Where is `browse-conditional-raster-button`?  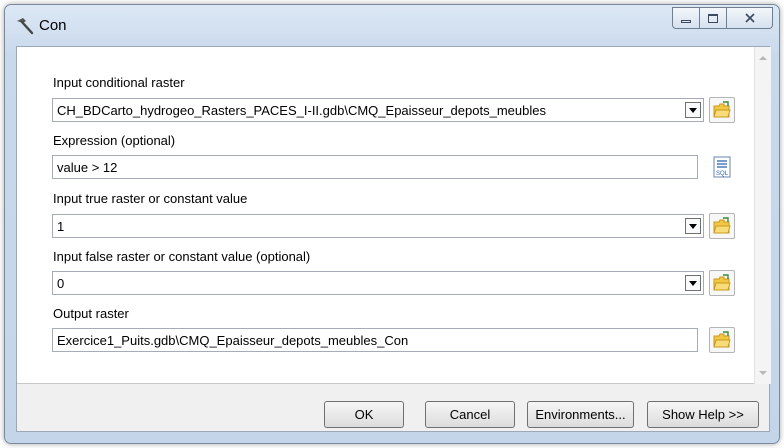
browse-conditional-raster-button is located at coordinates (722, 110).